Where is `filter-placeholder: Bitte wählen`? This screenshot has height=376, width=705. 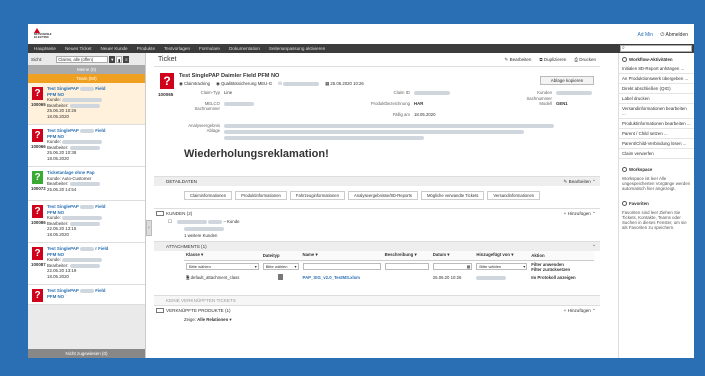 filter-placeholder: Bitte wählen is located at coordinates (490, 266).